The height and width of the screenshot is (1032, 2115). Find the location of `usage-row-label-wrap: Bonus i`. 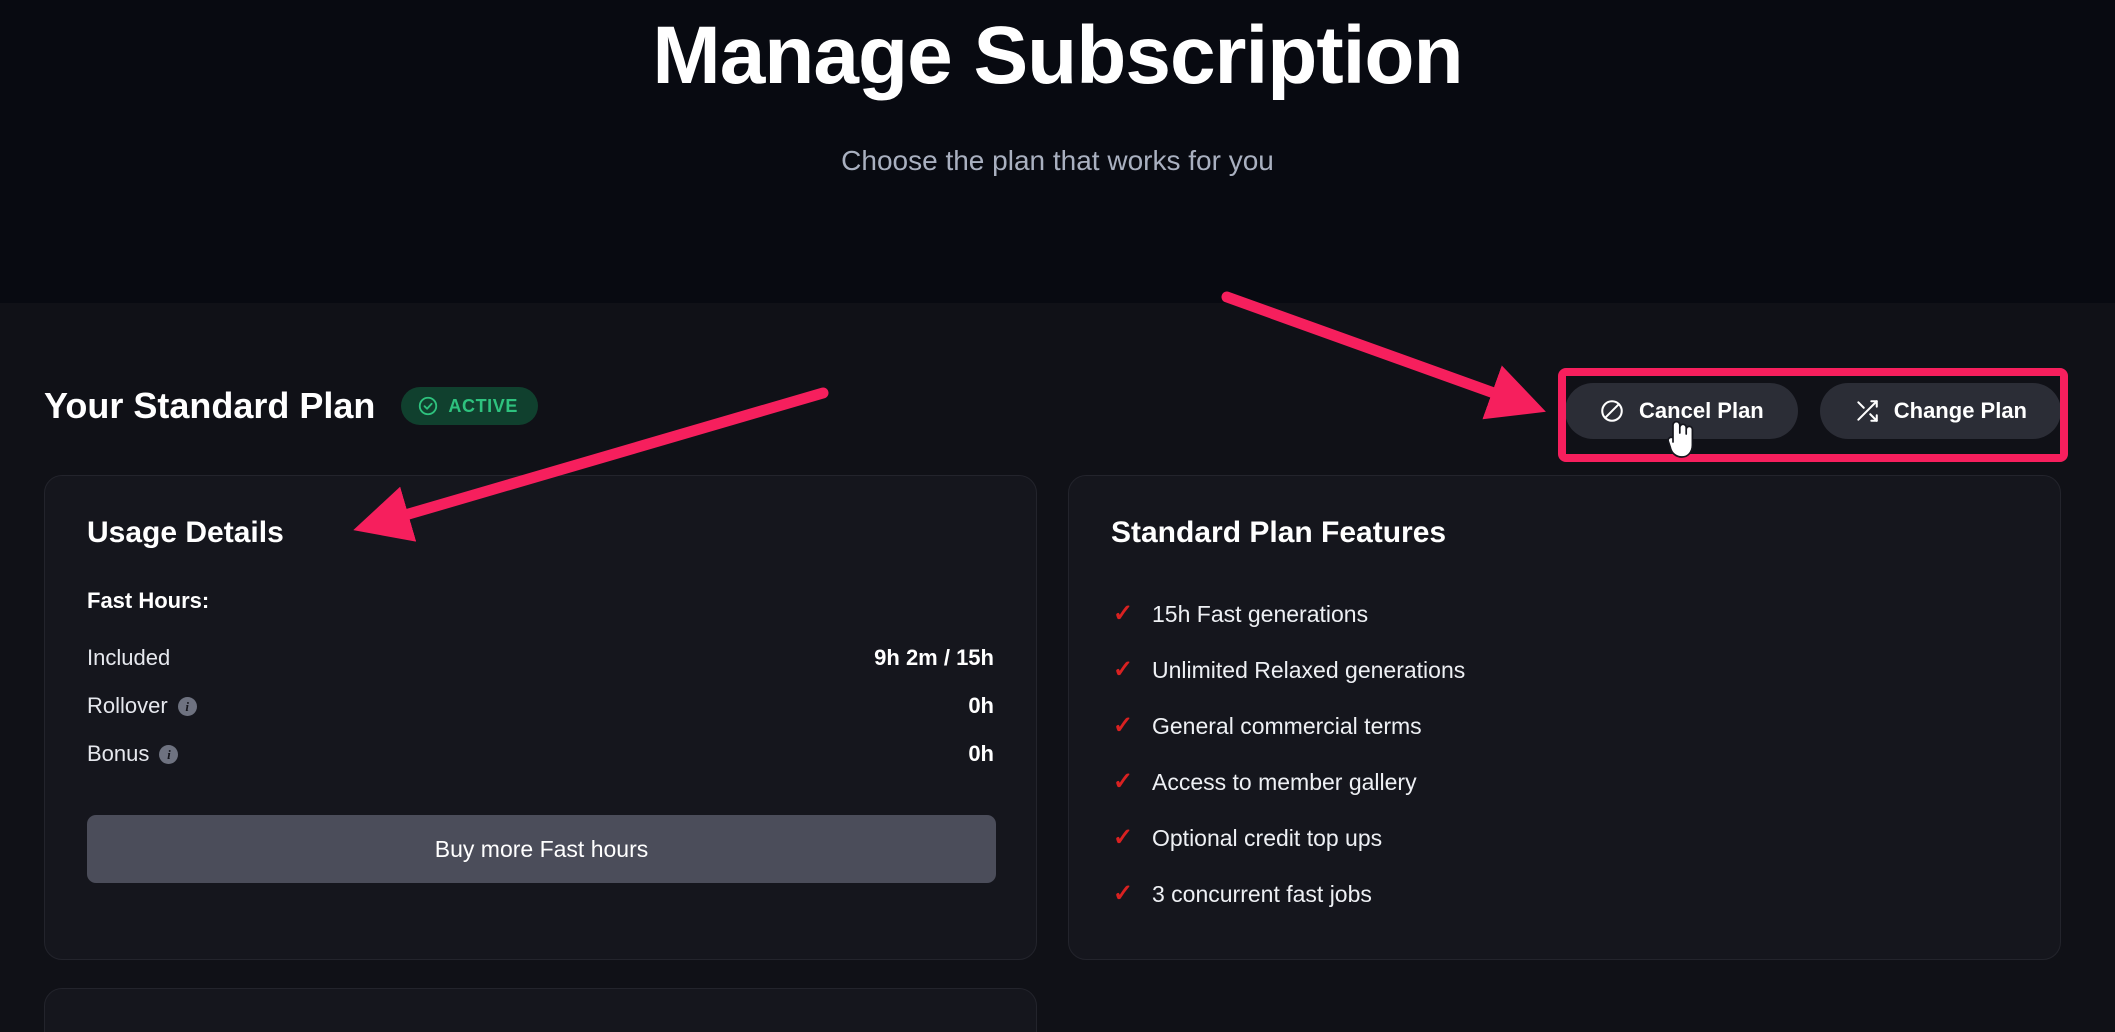

usage-row-label-wrap: Bonus i is located at coordinates (133, 754).